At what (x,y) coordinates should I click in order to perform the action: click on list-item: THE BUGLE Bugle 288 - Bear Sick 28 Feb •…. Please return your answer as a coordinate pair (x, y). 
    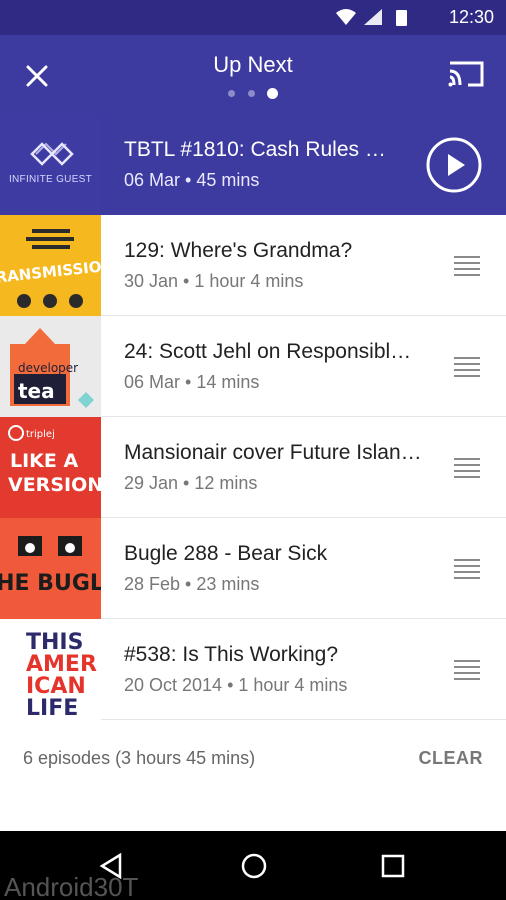
    Looking at the image, I should click on (253, 568).